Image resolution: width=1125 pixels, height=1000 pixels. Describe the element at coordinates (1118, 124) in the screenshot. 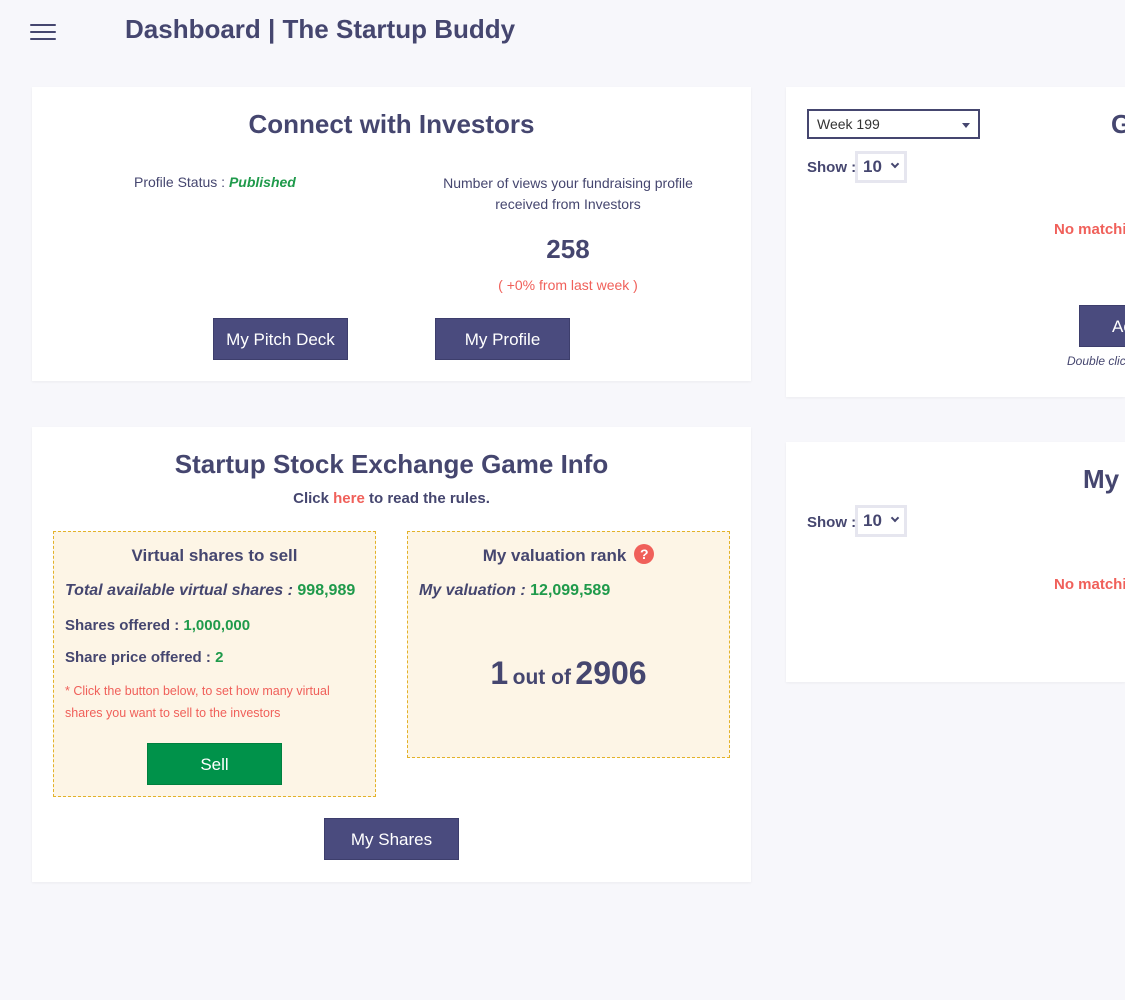

I see `leaderboard-title-fragment: G` at that location.